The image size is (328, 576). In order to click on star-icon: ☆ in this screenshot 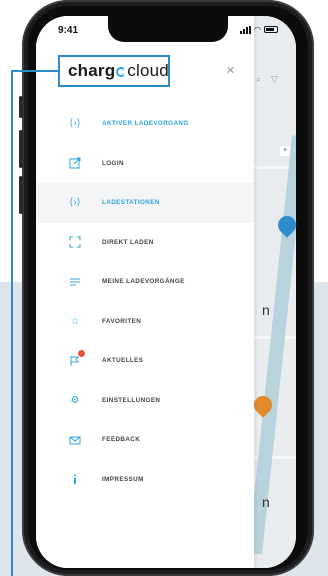, I will do `click(75, 321)`.